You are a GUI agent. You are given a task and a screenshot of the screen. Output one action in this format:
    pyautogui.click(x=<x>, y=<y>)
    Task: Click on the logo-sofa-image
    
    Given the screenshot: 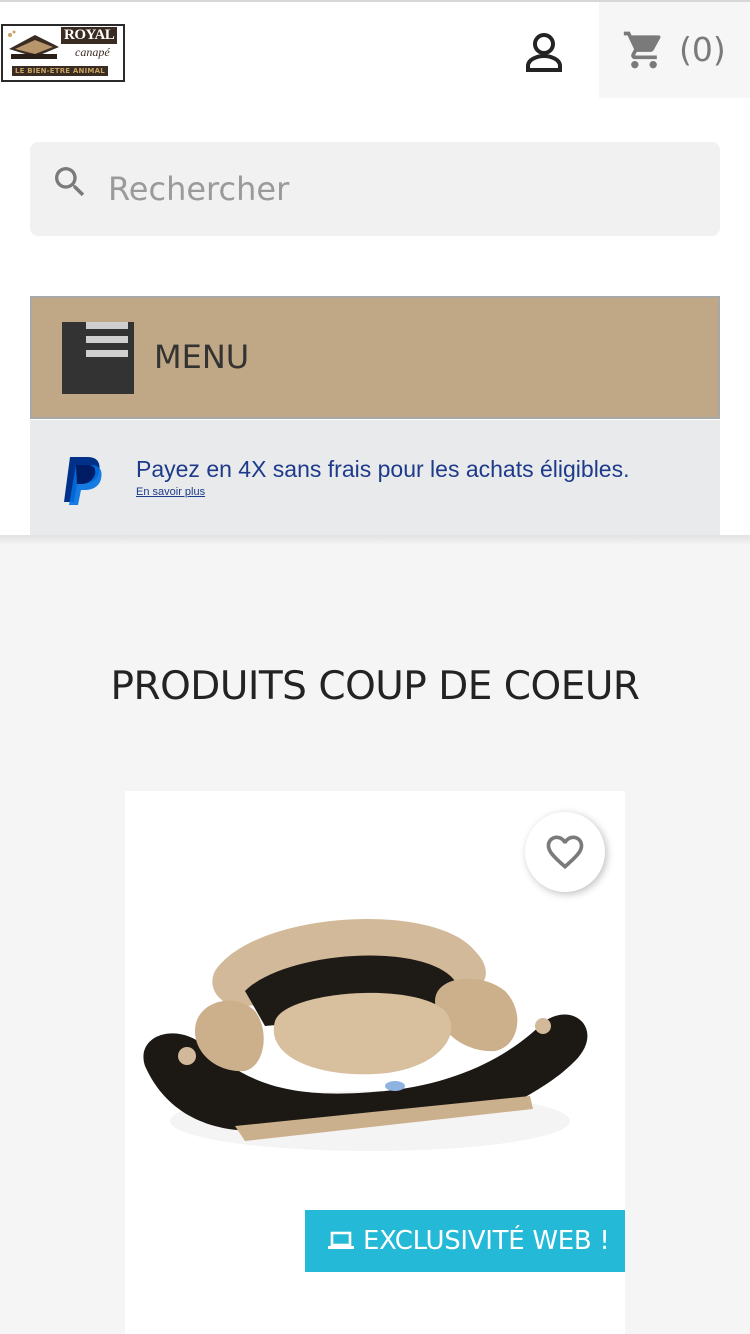 What is the action you would take?
    pyautogui.click(x=33, y=44)
    